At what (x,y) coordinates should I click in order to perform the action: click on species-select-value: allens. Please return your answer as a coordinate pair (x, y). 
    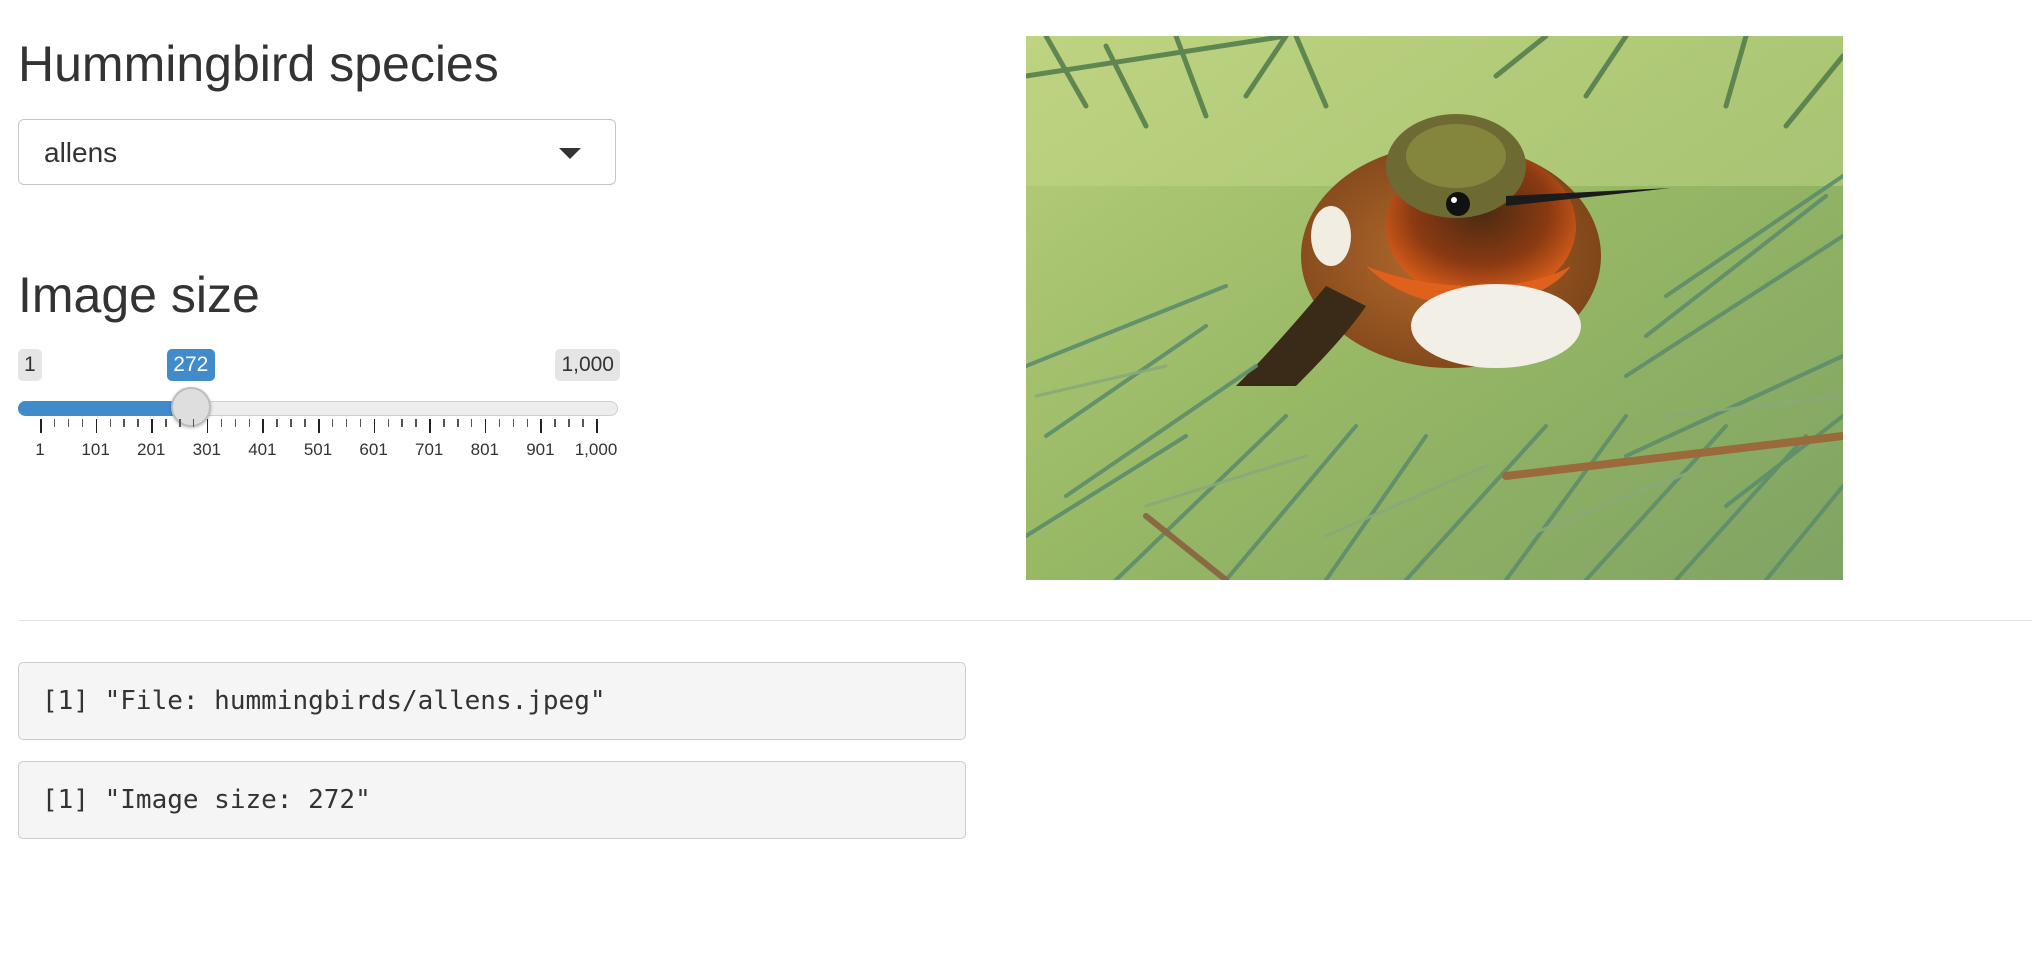
    Looking at the image, I should click on (81, 152).